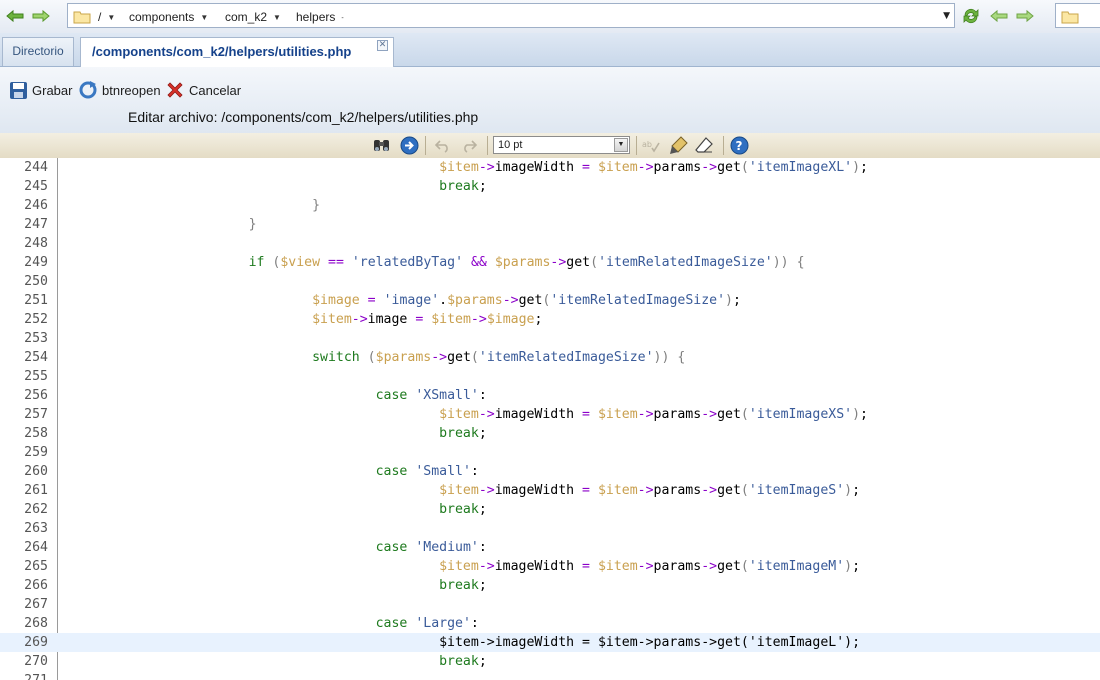  Describe the element at coordinates (550, 395) in the screenshot. I see `code-line: 256 case 'XSmall':` at that location.